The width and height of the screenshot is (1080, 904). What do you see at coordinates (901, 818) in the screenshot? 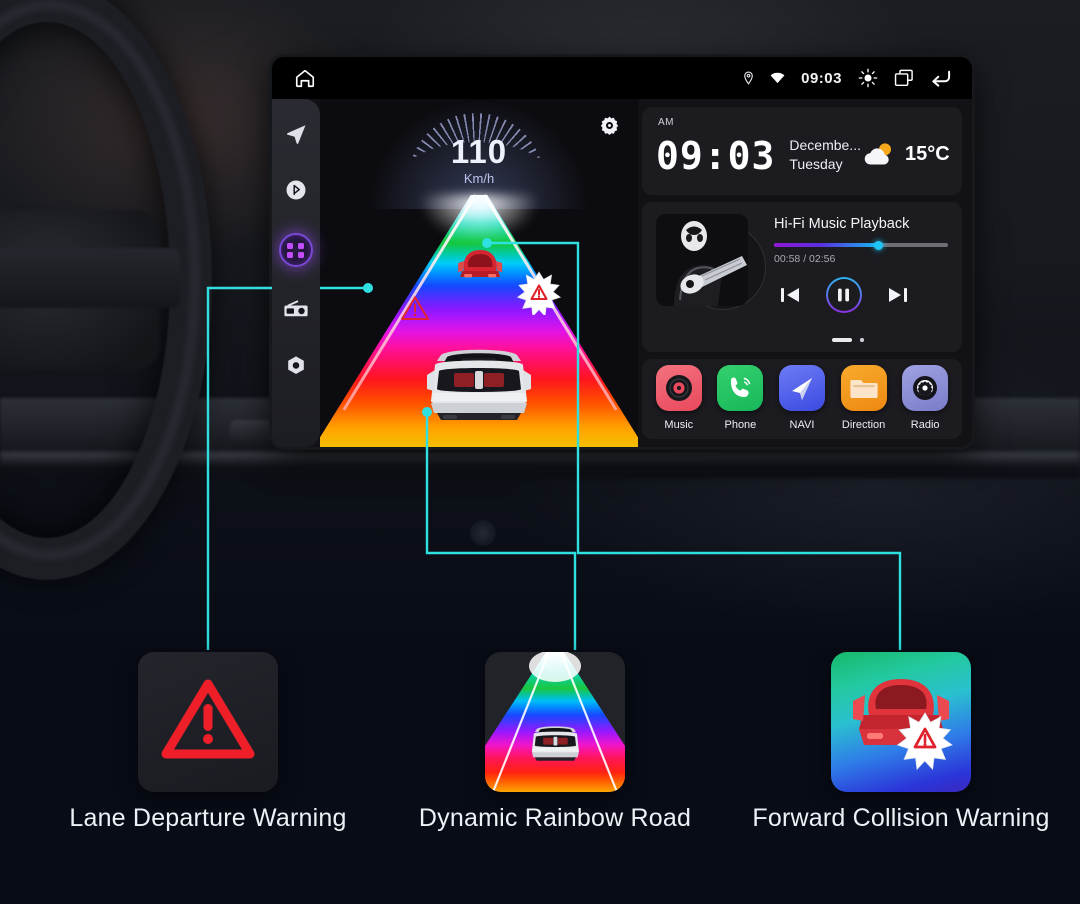
I see `feature-caption: Forward Collision Warning` at bounding box center [901, 818].